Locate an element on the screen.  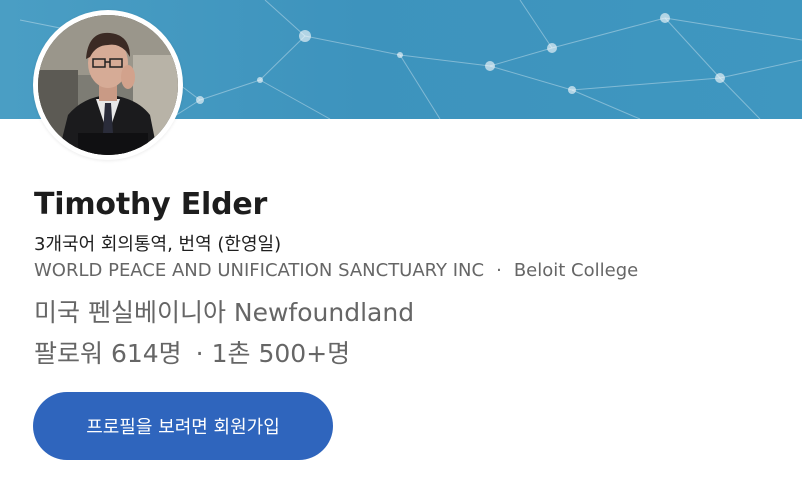
followers-count: 팔로워 614명 is located at coordinates (108, 353).